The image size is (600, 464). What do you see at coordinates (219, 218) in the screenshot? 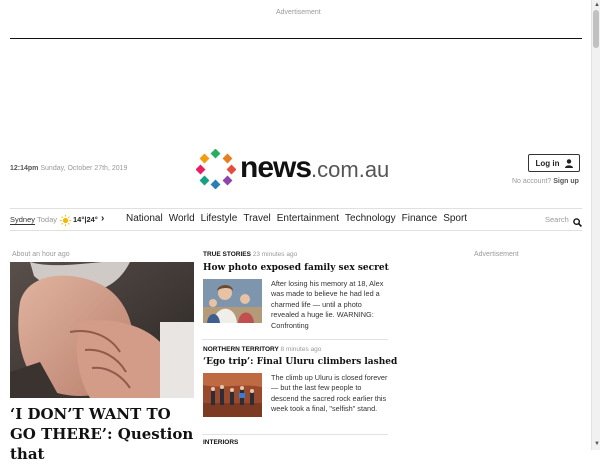
I see `nav-item-lifestyle: Lifestyle` at bounding box center [219, 218].